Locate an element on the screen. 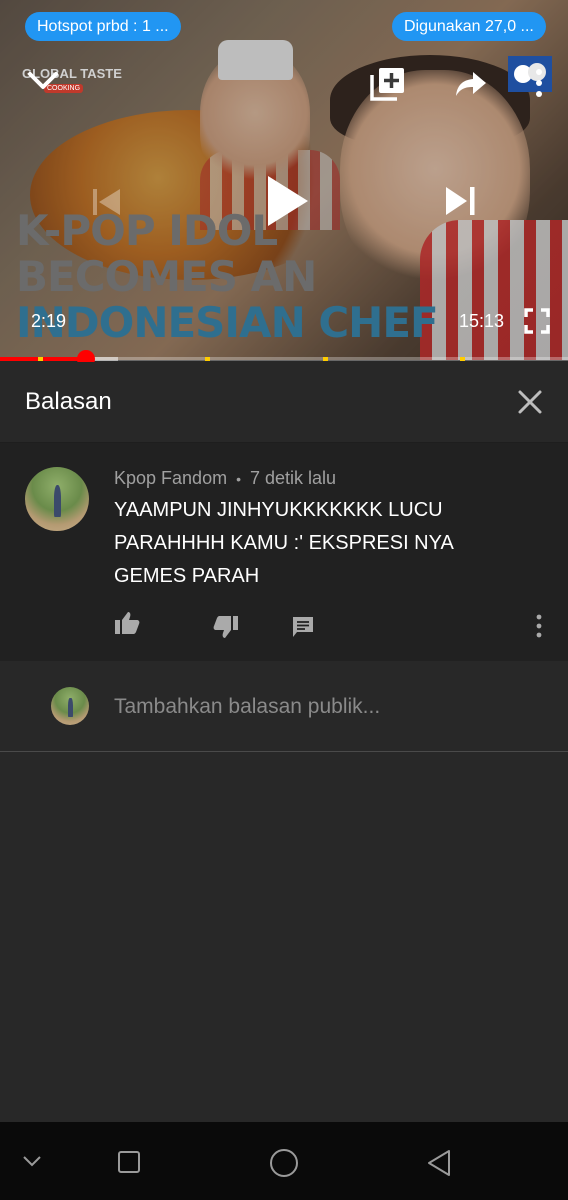 The image size is (568, 1200). reply-icon is located at coordinates (303, 627).